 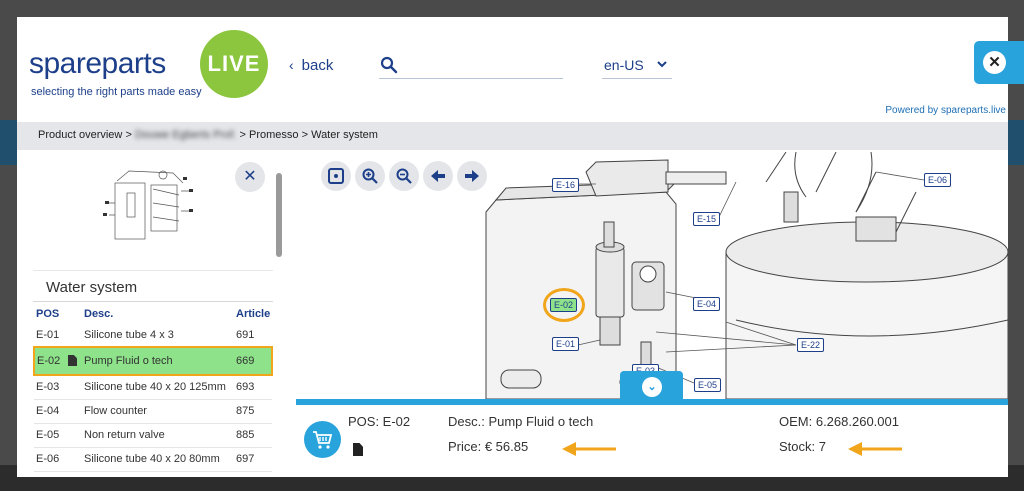 I want to click on table-row: E-01 Silicone tube 4 x 3 691, so click(x=153, y=335).